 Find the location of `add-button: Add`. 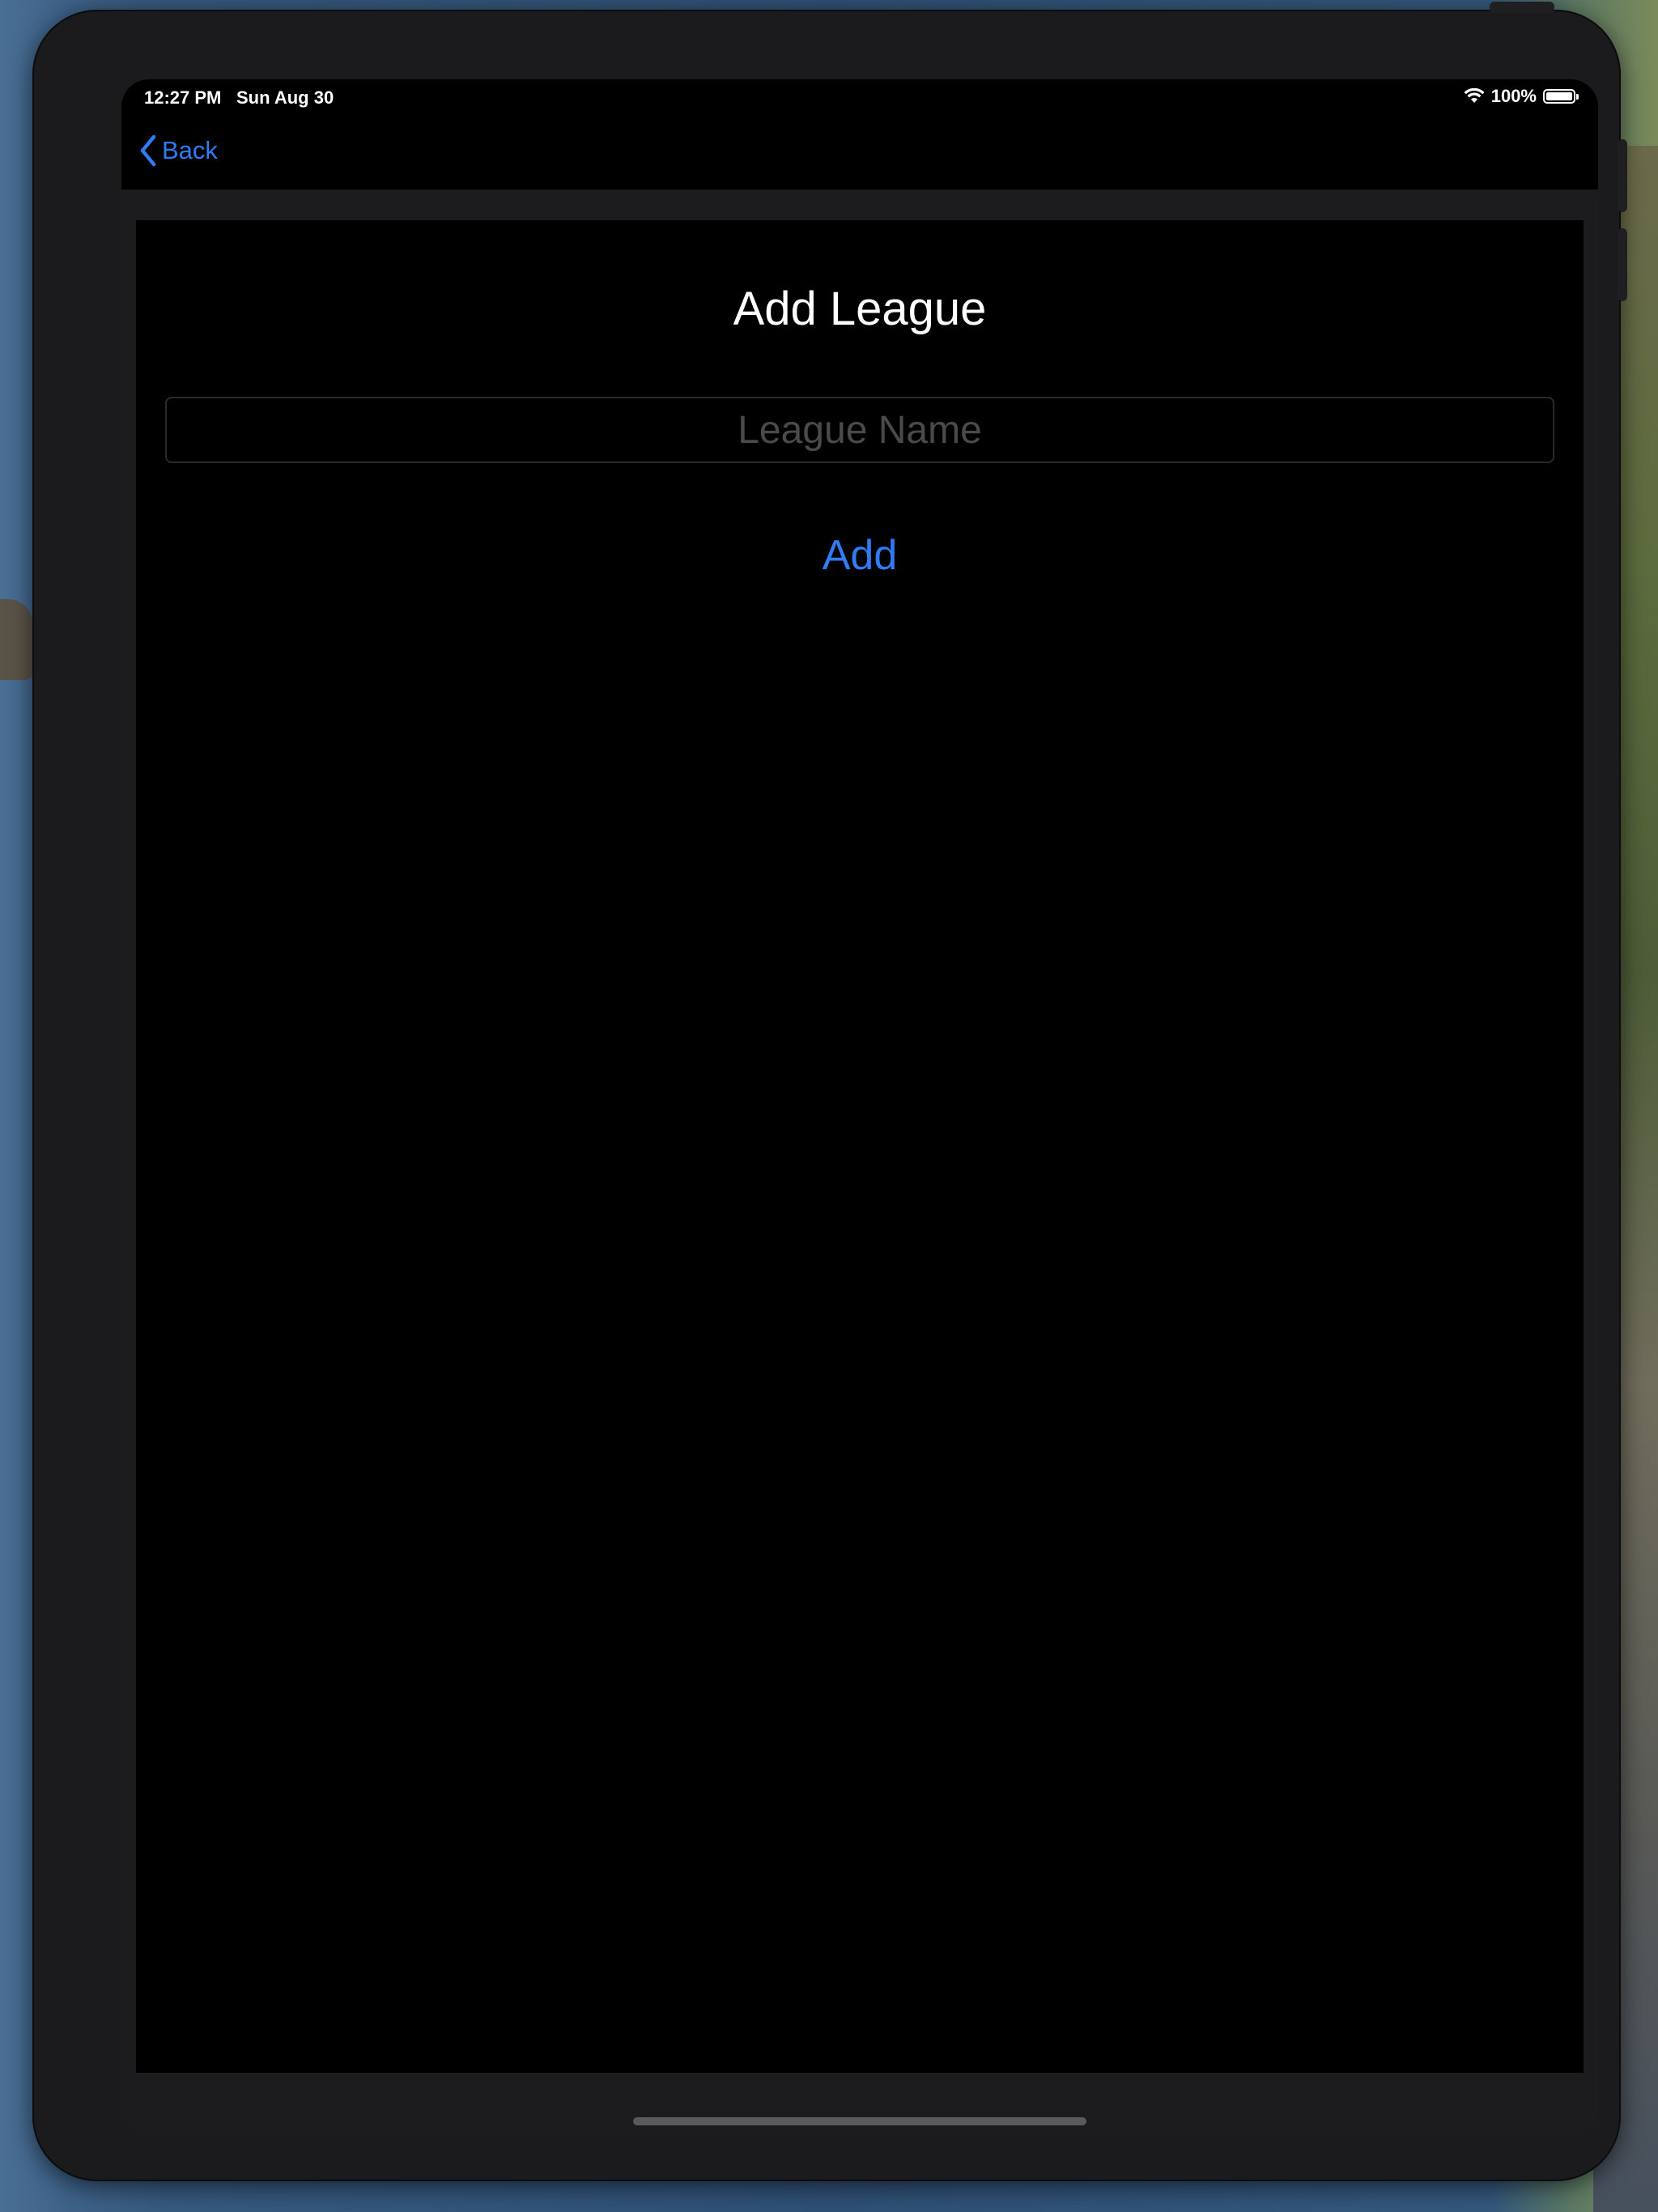

add-button: Add is located at coordinates (860, 556).